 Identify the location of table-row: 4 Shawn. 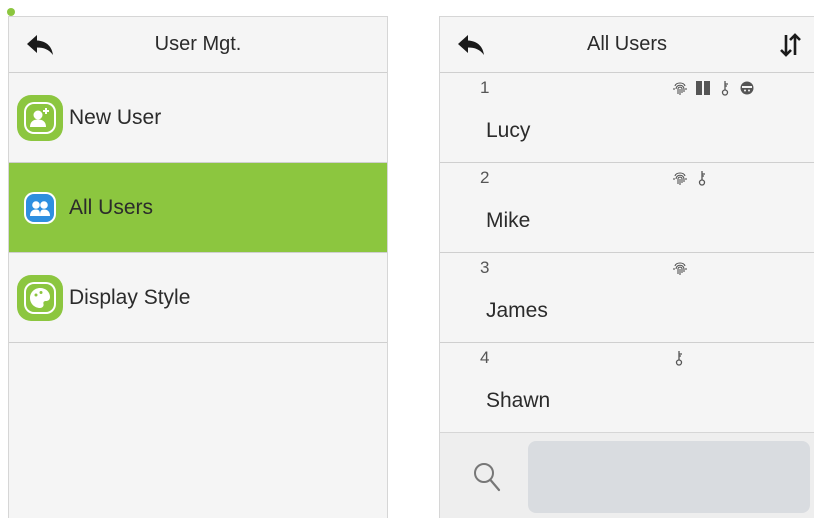
(627, 388).